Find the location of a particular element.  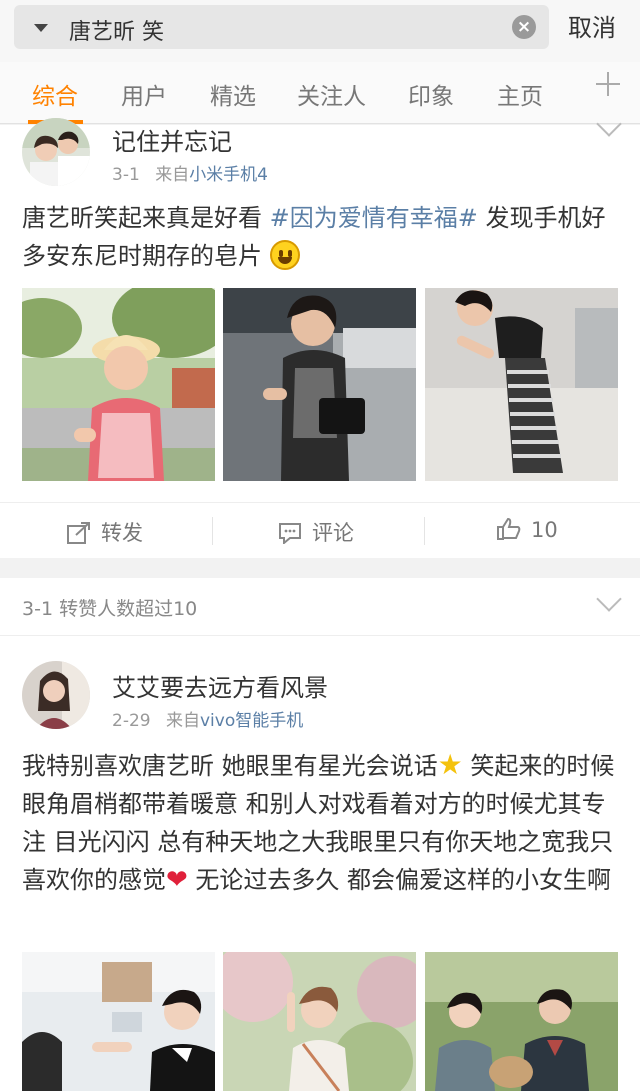

like-button: 10 is located at coordinates (527, 529).